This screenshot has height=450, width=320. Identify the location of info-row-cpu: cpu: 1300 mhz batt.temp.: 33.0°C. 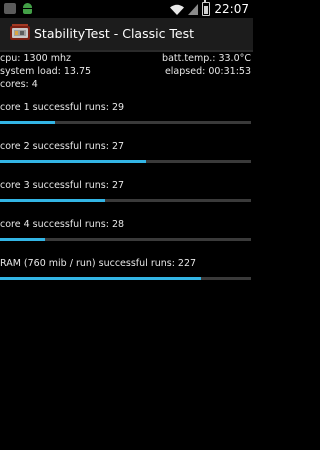
(126, 58).